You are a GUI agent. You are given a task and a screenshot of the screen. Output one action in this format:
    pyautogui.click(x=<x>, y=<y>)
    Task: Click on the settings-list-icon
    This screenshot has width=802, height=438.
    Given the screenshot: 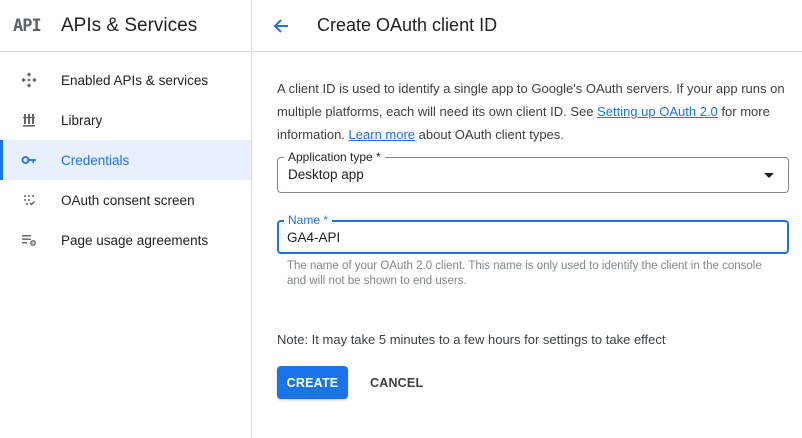 What is the action you would take?
    pyautogui.click(x=29, y=240)
    